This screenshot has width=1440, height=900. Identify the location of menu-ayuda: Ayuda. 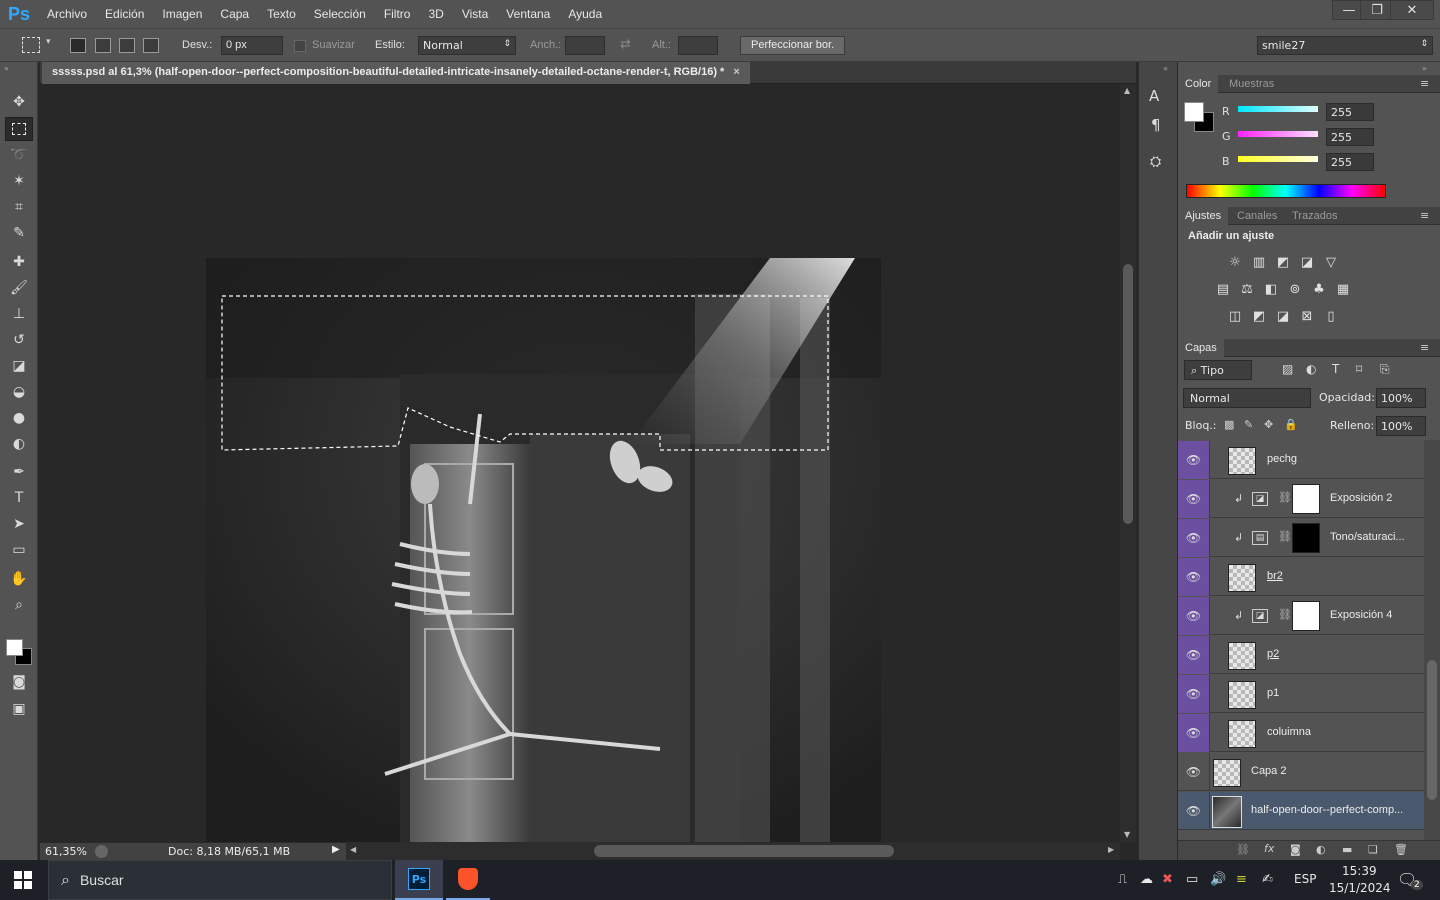
(585, 14).